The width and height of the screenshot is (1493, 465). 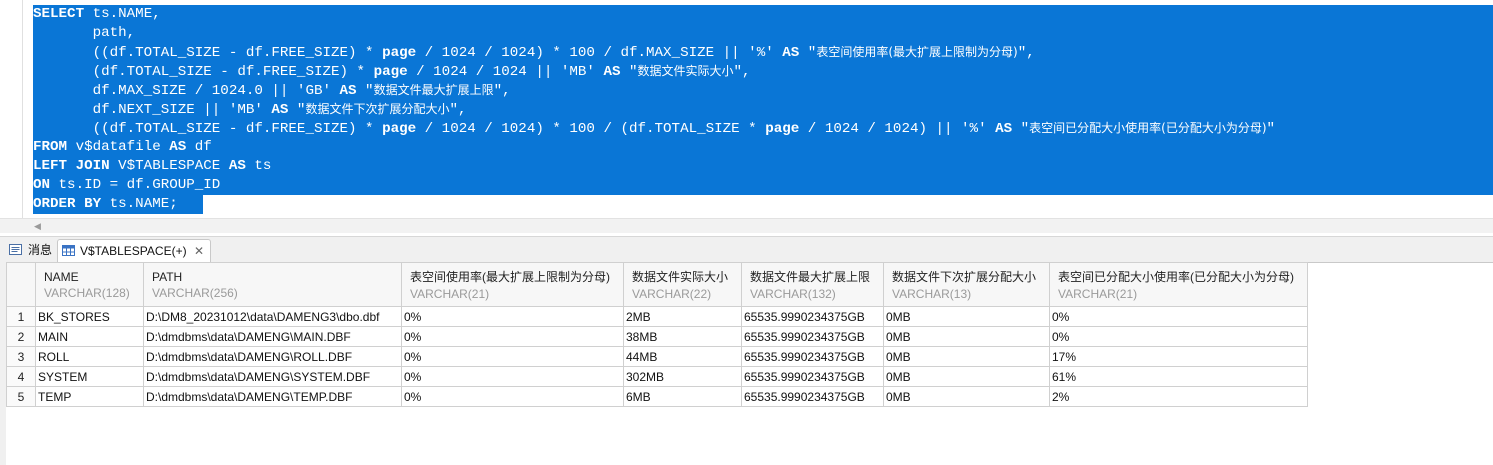 I want to click on table-cell: D:\dmdbms\data\DAMENG\MAIN.DBF, so click(x=272, y=336).